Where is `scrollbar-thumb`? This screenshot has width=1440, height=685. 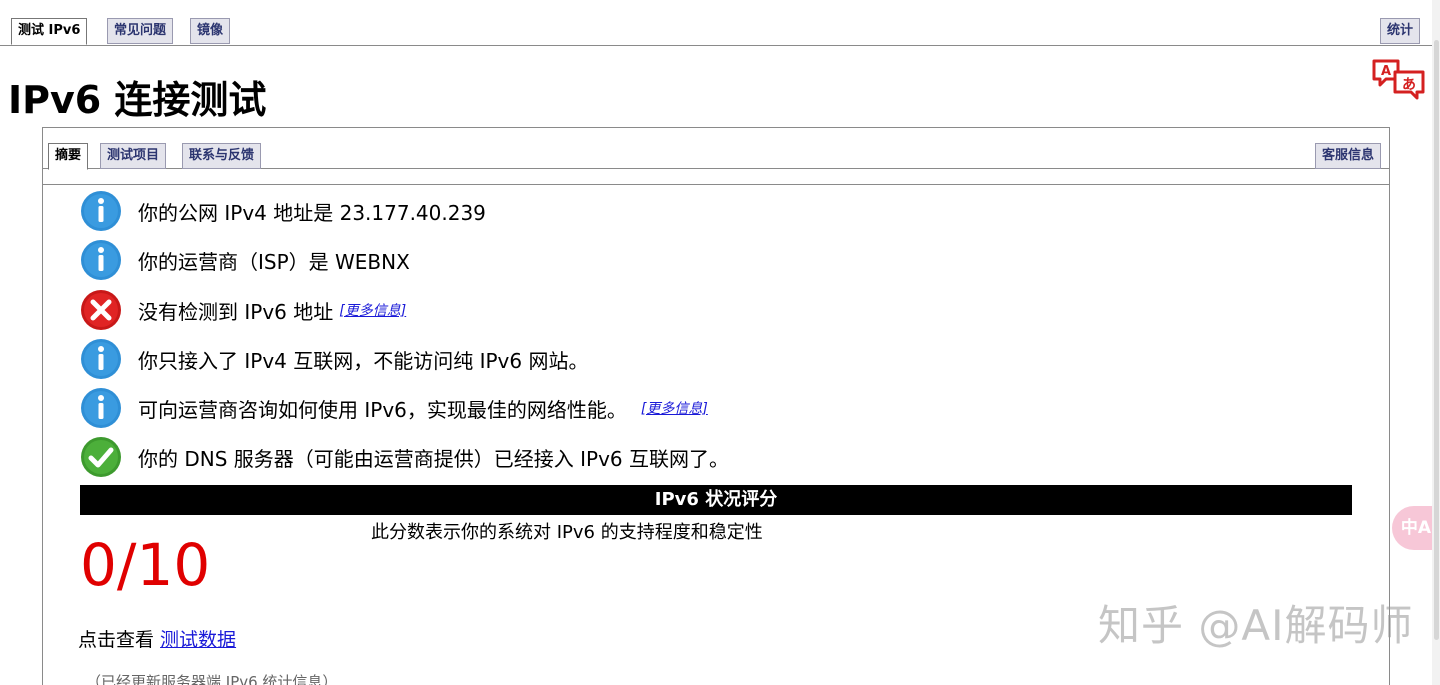 scrollbar-thumb is located at coordinates (1436, 340).